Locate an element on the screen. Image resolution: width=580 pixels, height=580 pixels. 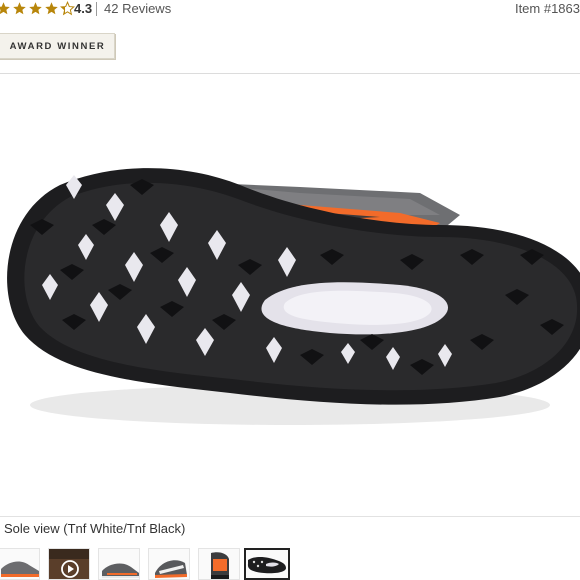
thumb-sole-view is located at coordinates (267, 564).